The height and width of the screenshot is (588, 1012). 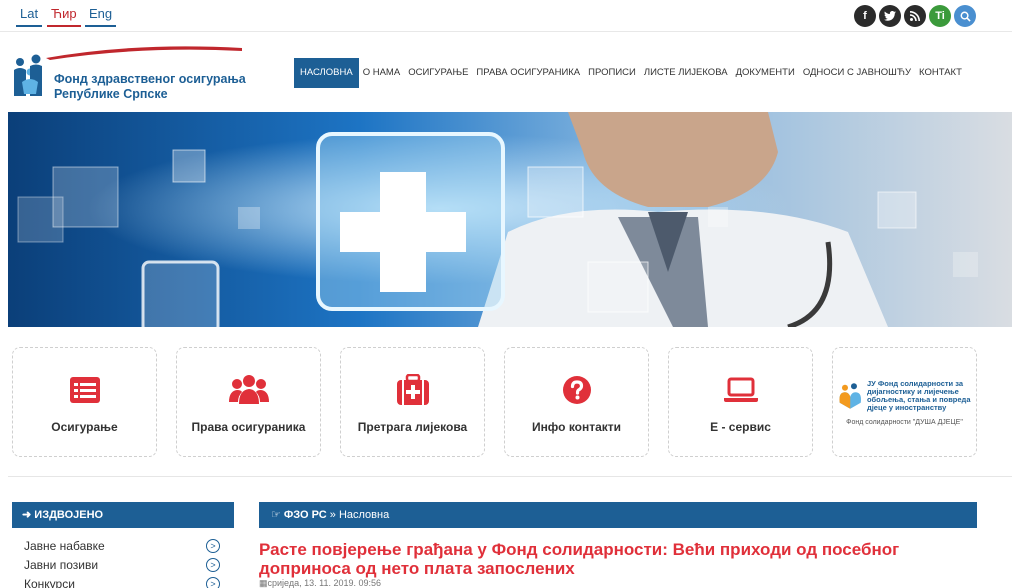 I want to click on social-links: f Ti, so click(x=915, y=16).